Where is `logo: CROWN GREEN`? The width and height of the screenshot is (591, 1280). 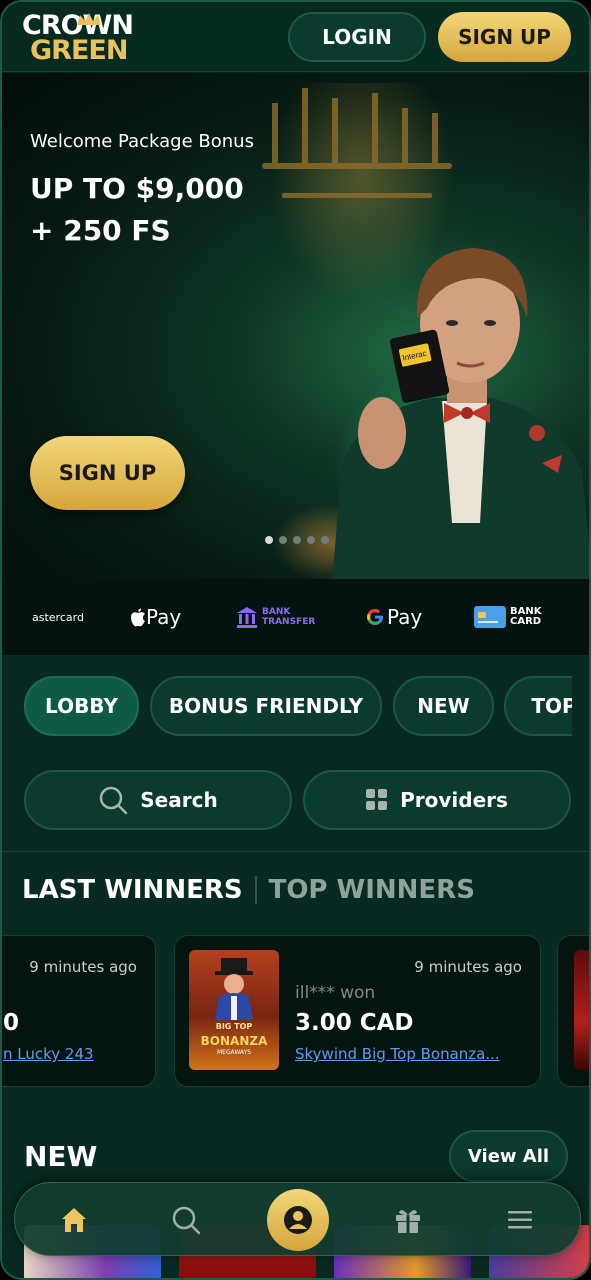
logo: CROWN GREEN is located at coordinates (82, 38).